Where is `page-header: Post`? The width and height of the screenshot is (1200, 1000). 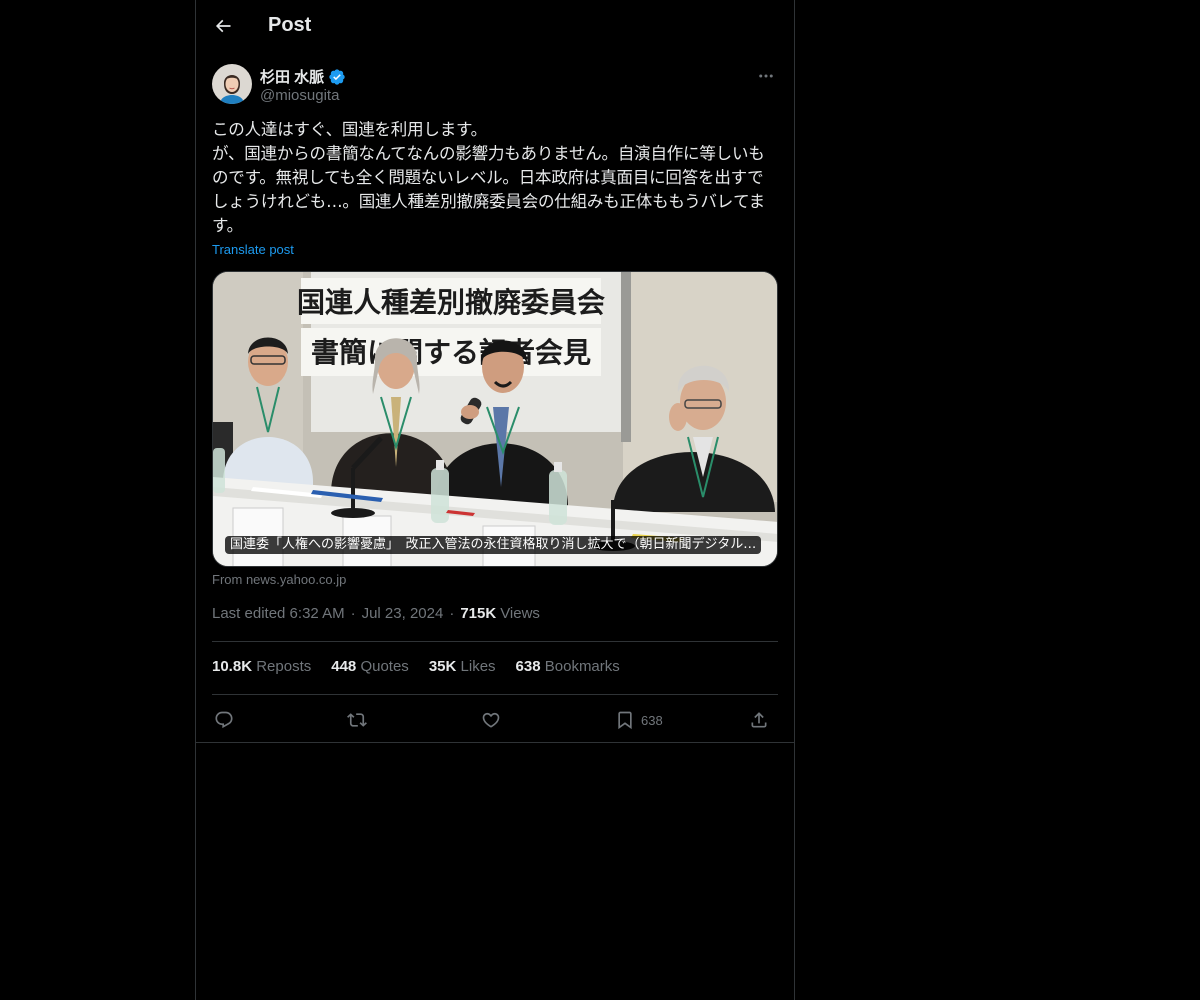 page-header: Post is located at coordinates (495, 26).